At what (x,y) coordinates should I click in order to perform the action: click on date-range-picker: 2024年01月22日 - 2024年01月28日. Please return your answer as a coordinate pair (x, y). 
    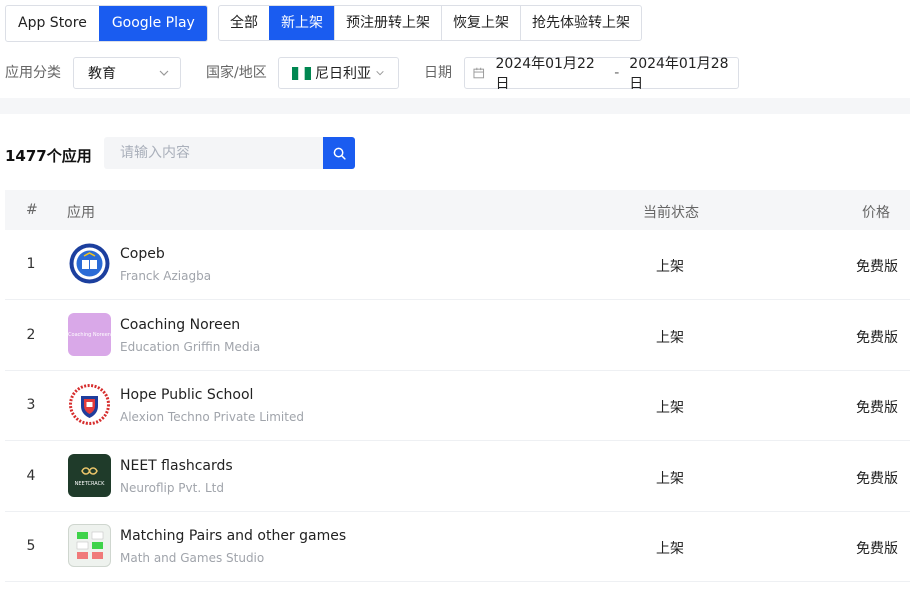
    Looking at the image, I should click on (601, 74).